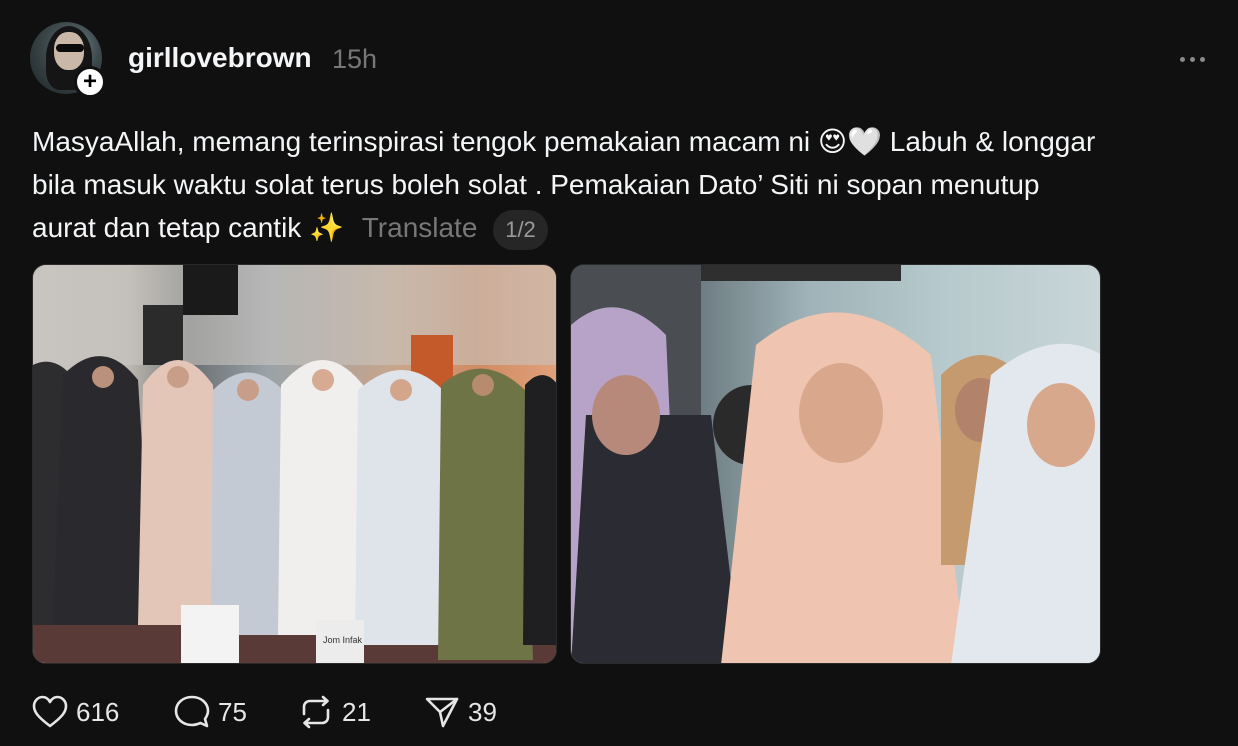  Describe the element at coordinates (334, 712) in the screenshot. I see `repost-button: 21` at that location.